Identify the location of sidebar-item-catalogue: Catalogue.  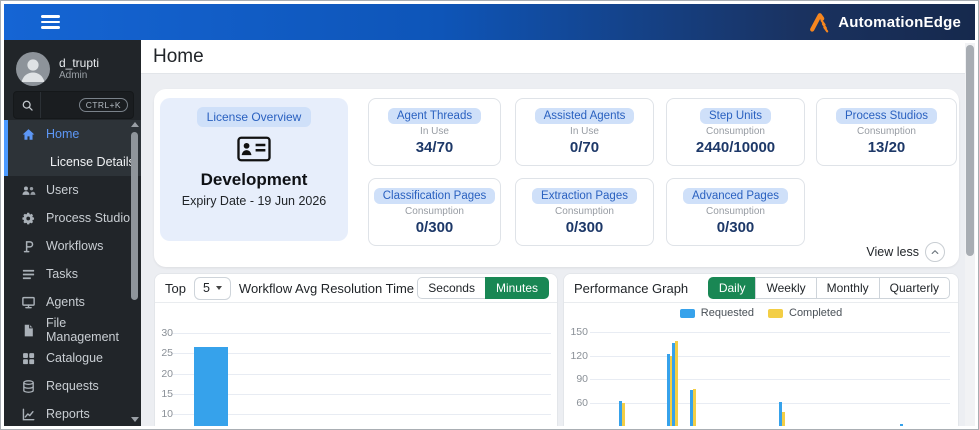
(72, 358).